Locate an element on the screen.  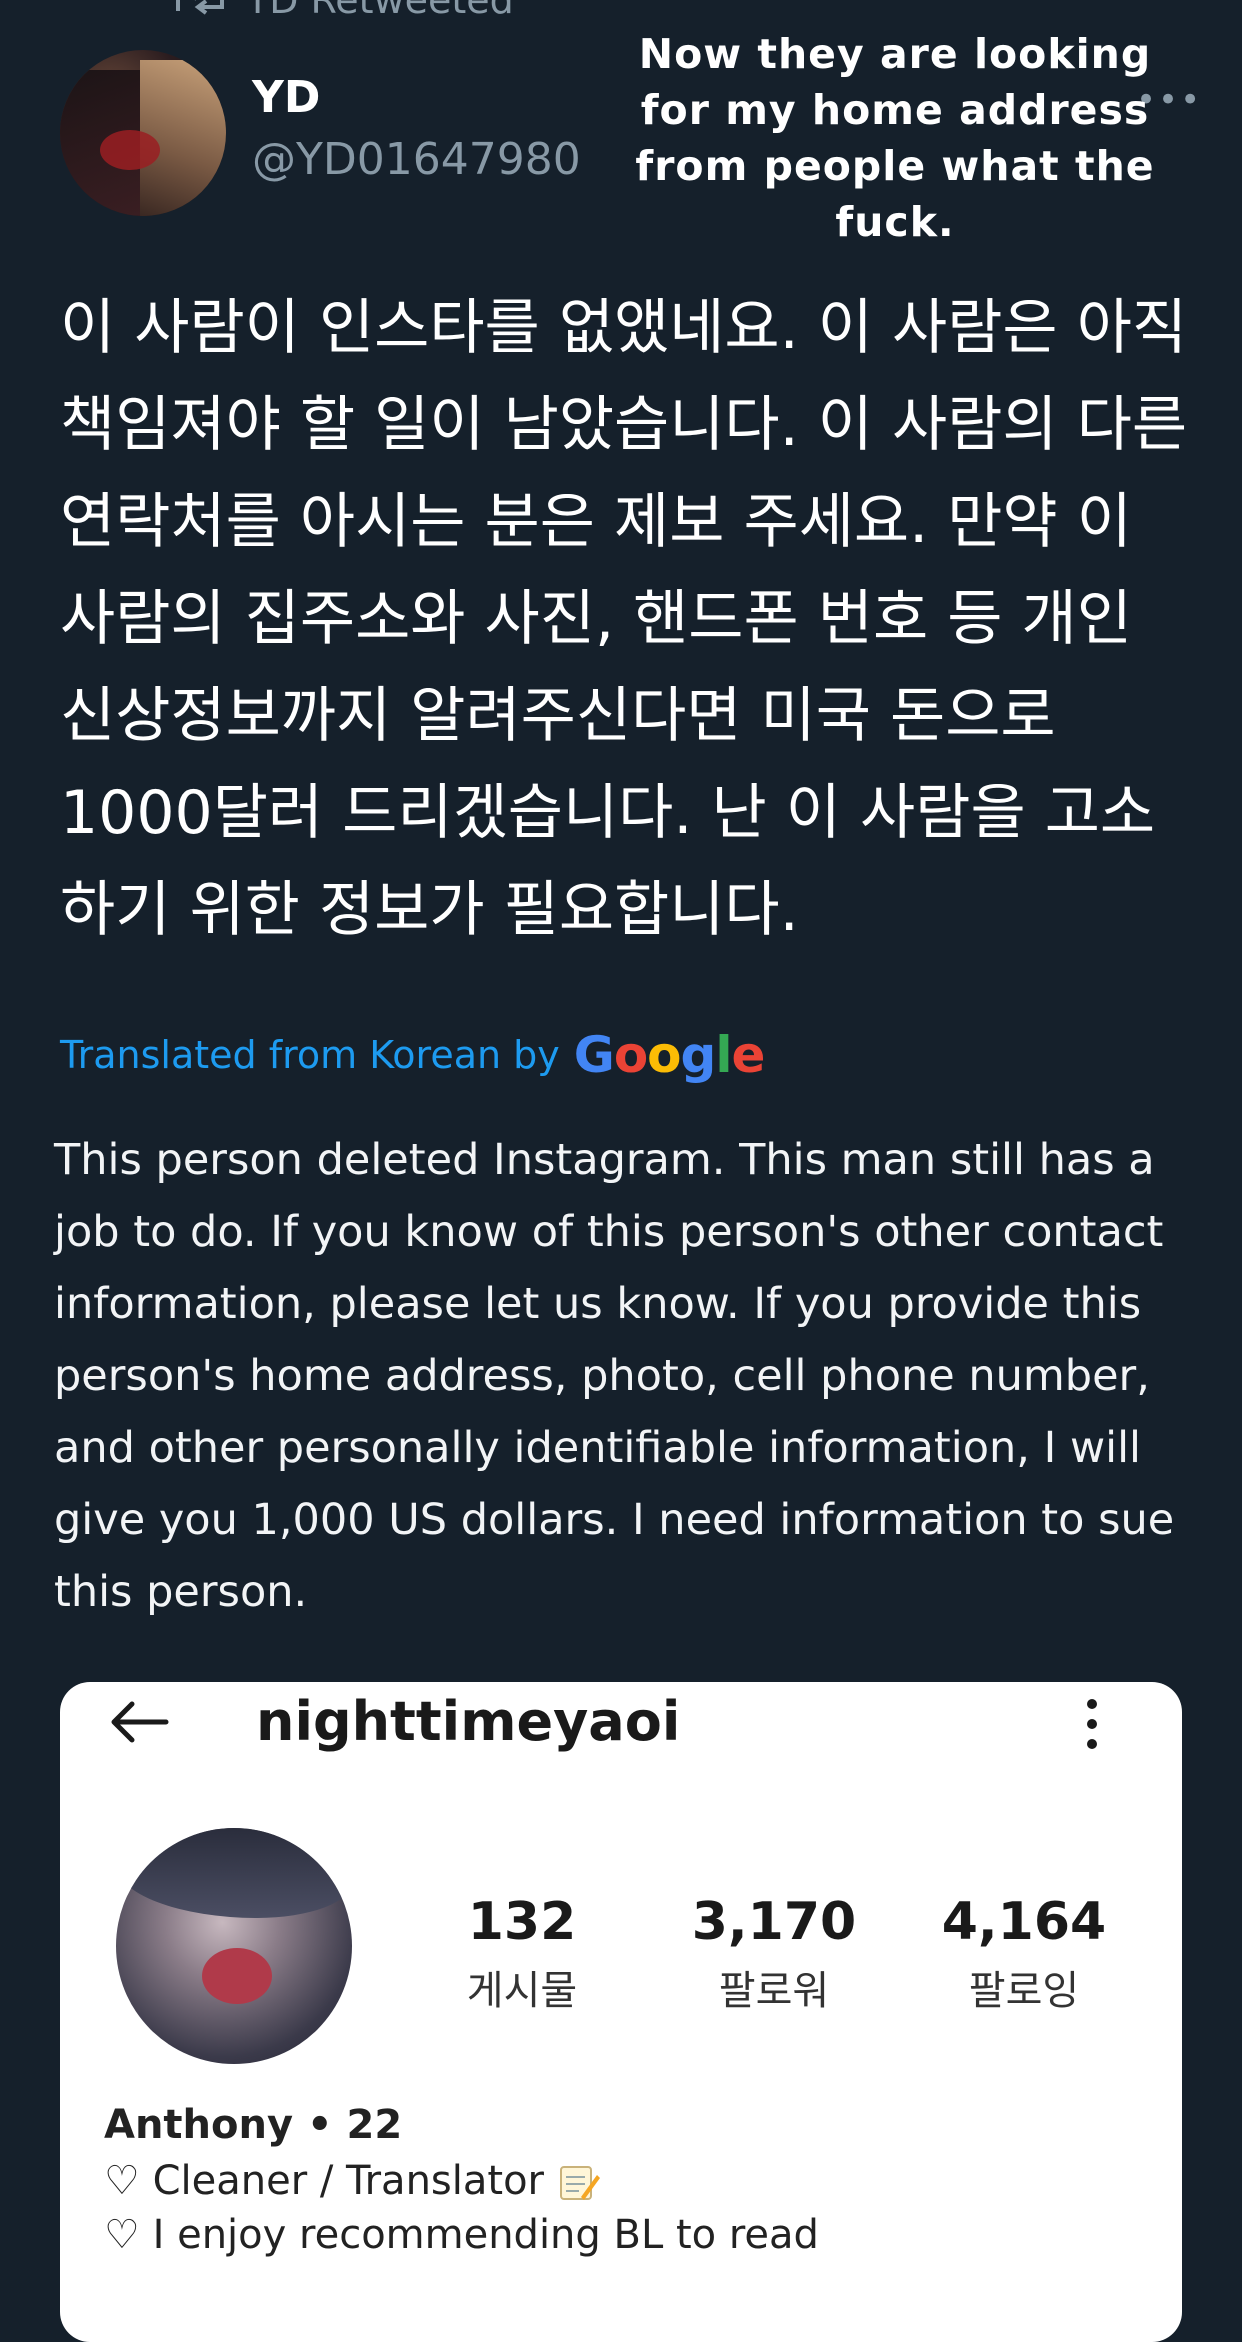
stat-posts-value: 132 is located at coordinates (522, 1922).